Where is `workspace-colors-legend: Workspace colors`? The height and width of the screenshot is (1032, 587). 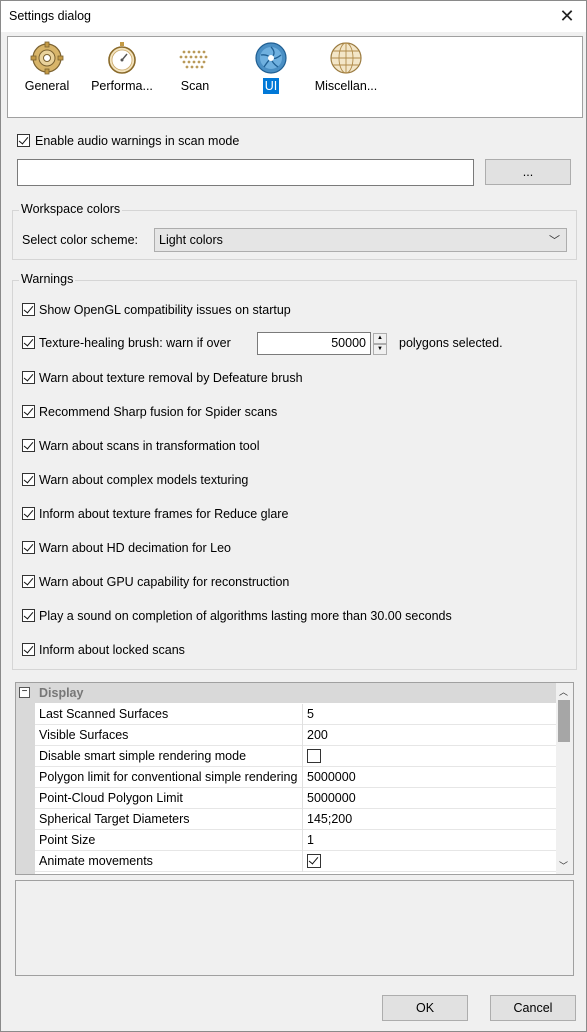
workspace-colors-legend: Workspace colors is located at coordinates (71, 209).